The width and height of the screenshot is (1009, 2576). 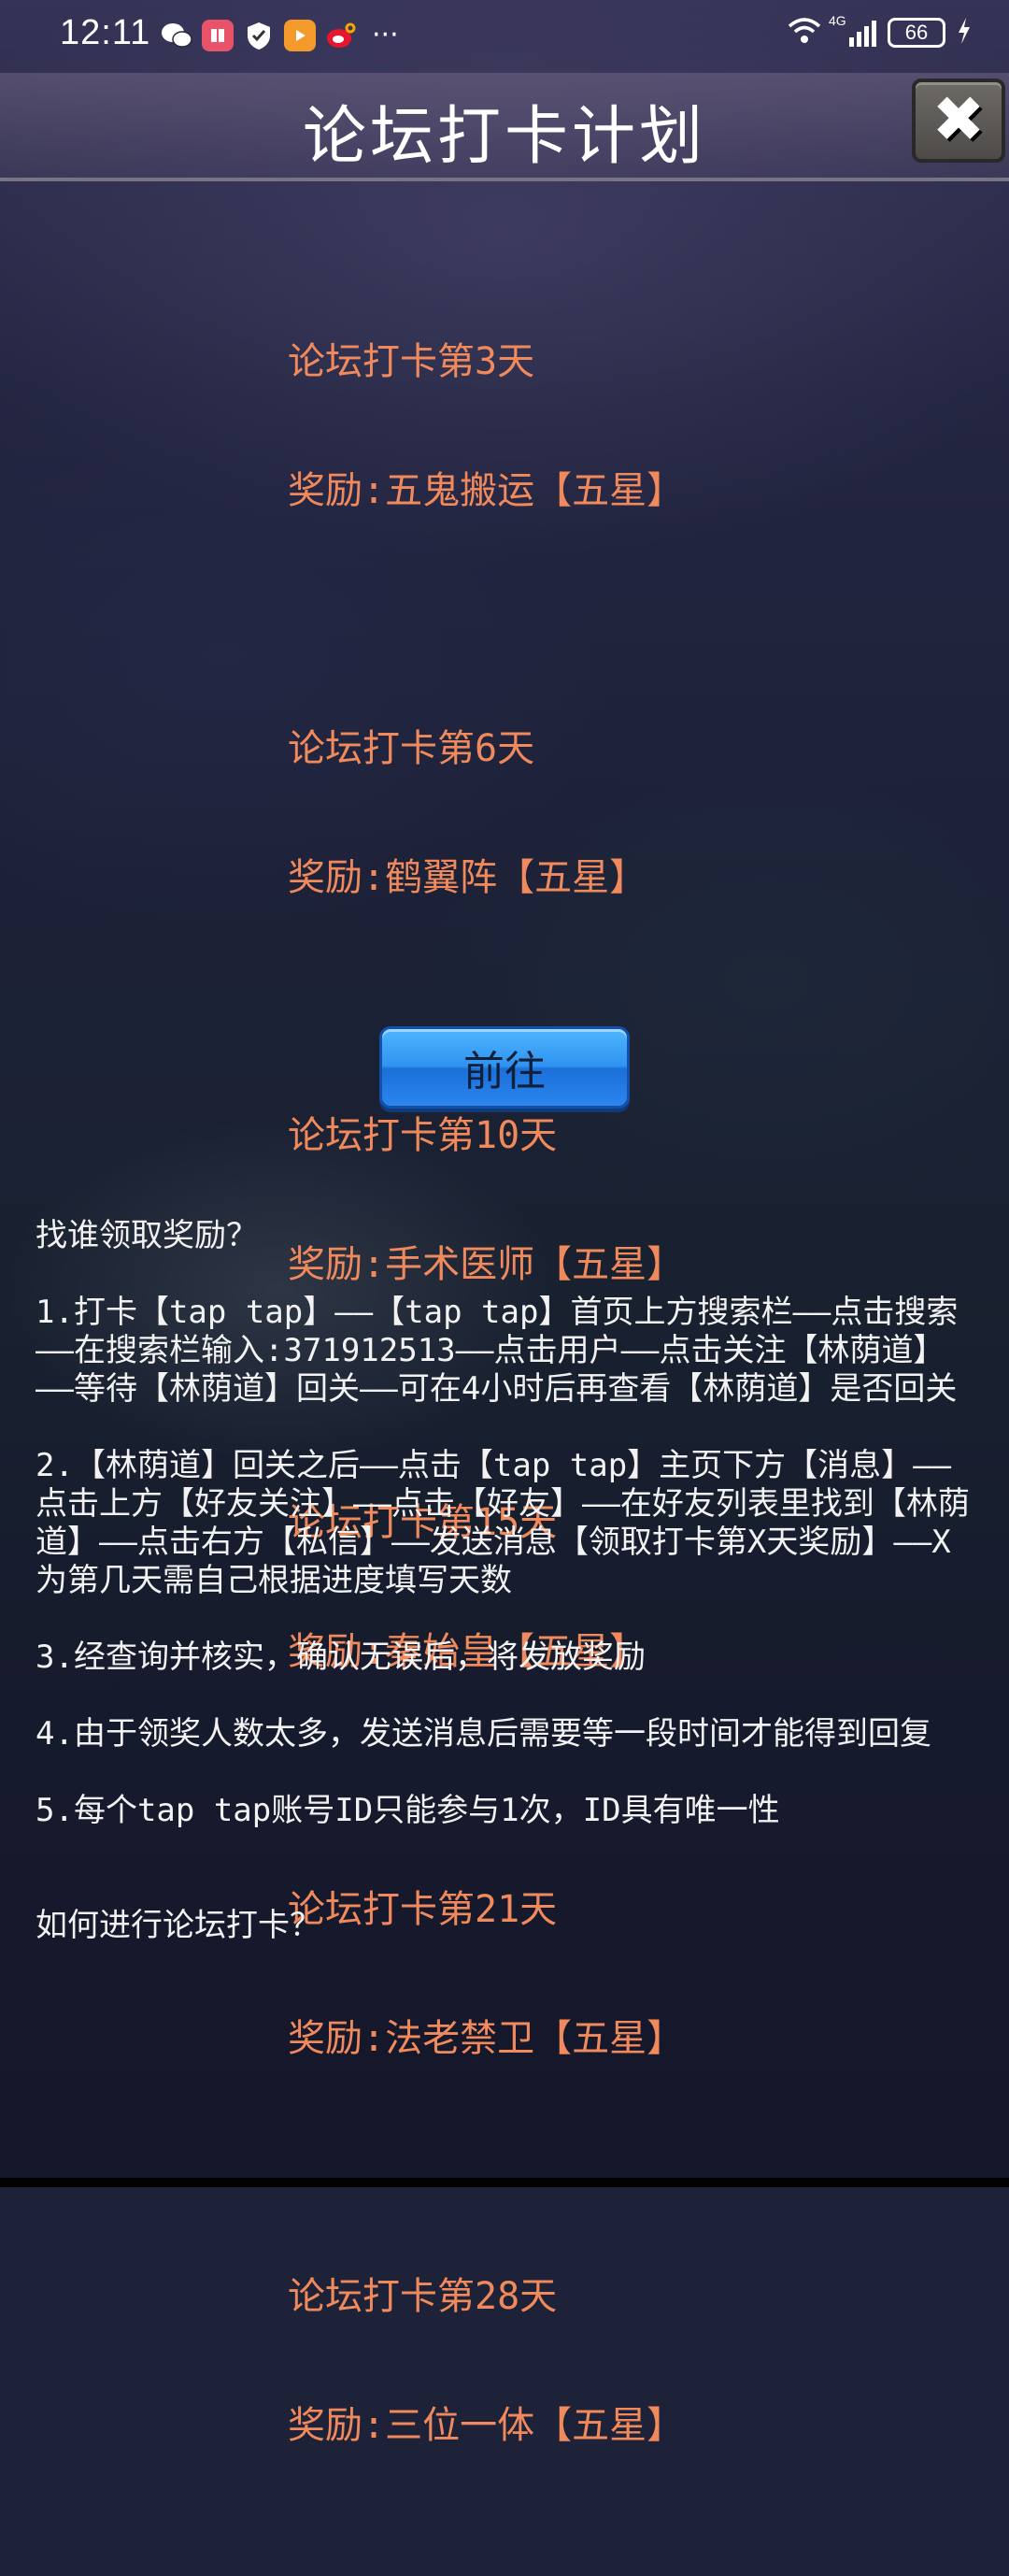 I want to click on notification-icons: ···, so click(x=280, y=35).